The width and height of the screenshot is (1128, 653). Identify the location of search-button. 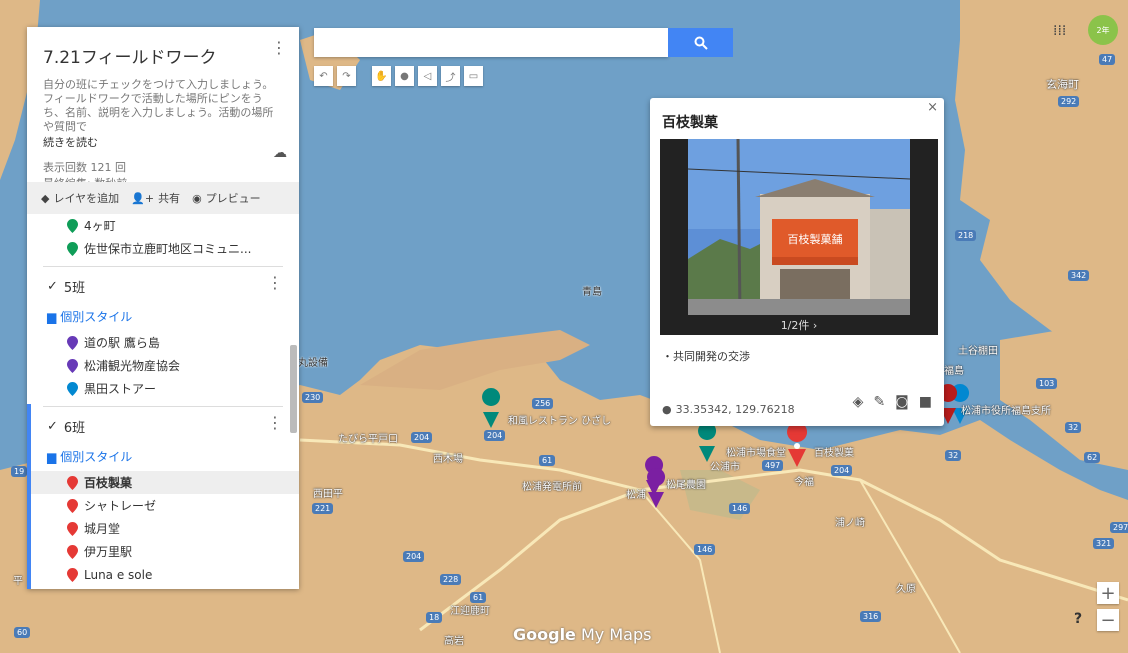
(700, 42).